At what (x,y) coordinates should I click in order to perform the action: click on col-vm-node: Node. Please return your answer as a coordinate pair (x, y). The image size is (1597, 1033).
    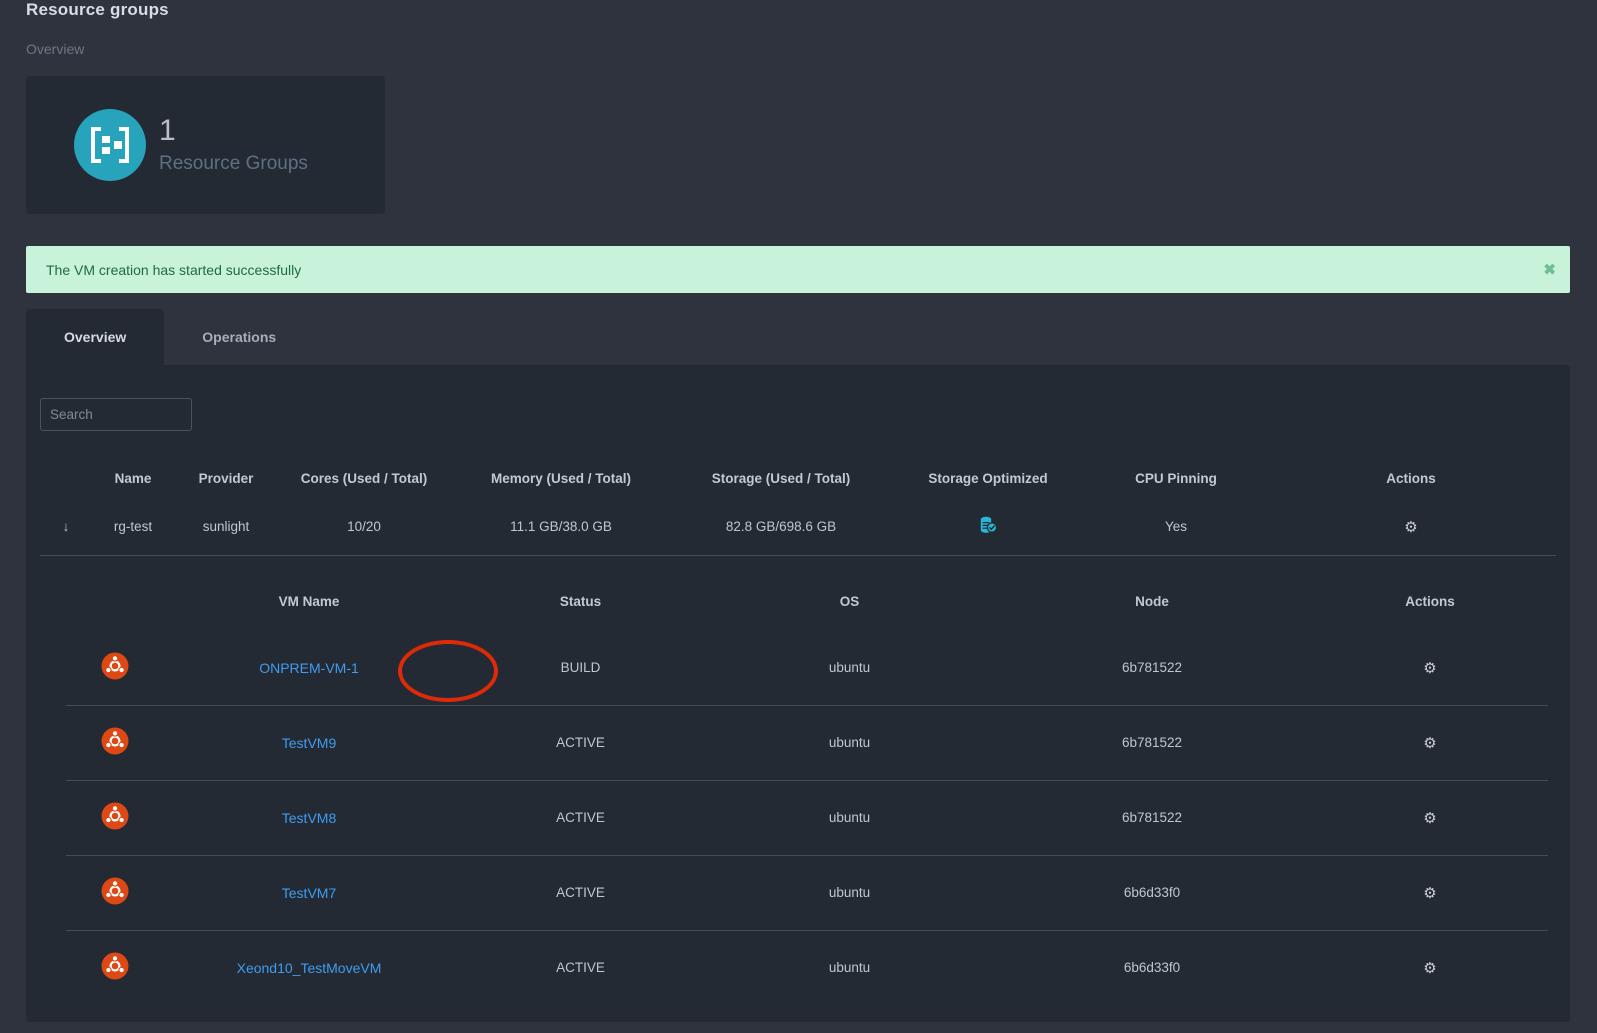
    Looking at the image, I should click on (1152, 601).